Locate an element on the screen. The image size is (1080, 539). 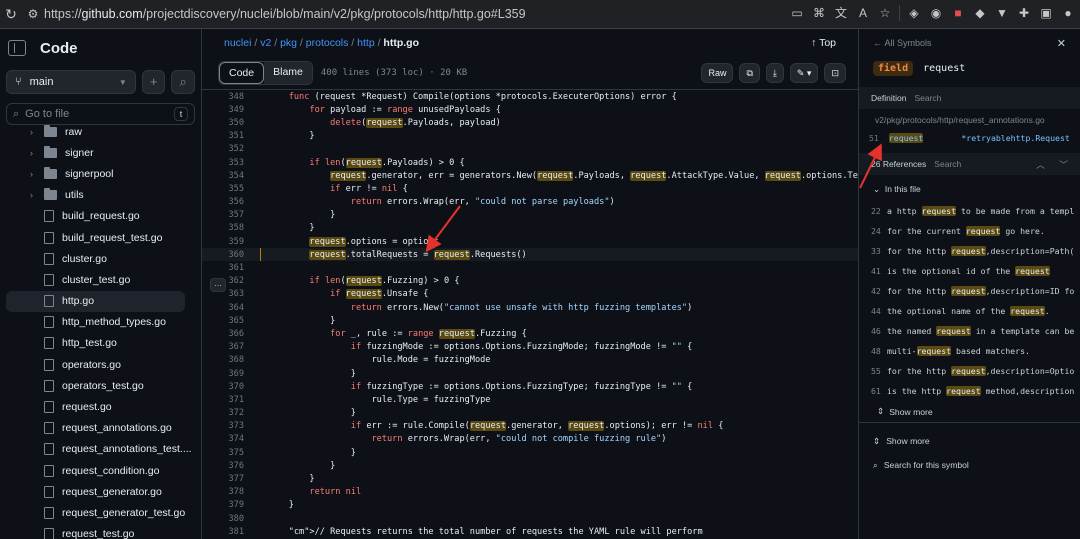
show-more-button: ⇕ Show more is located at coordinates (969, 412).